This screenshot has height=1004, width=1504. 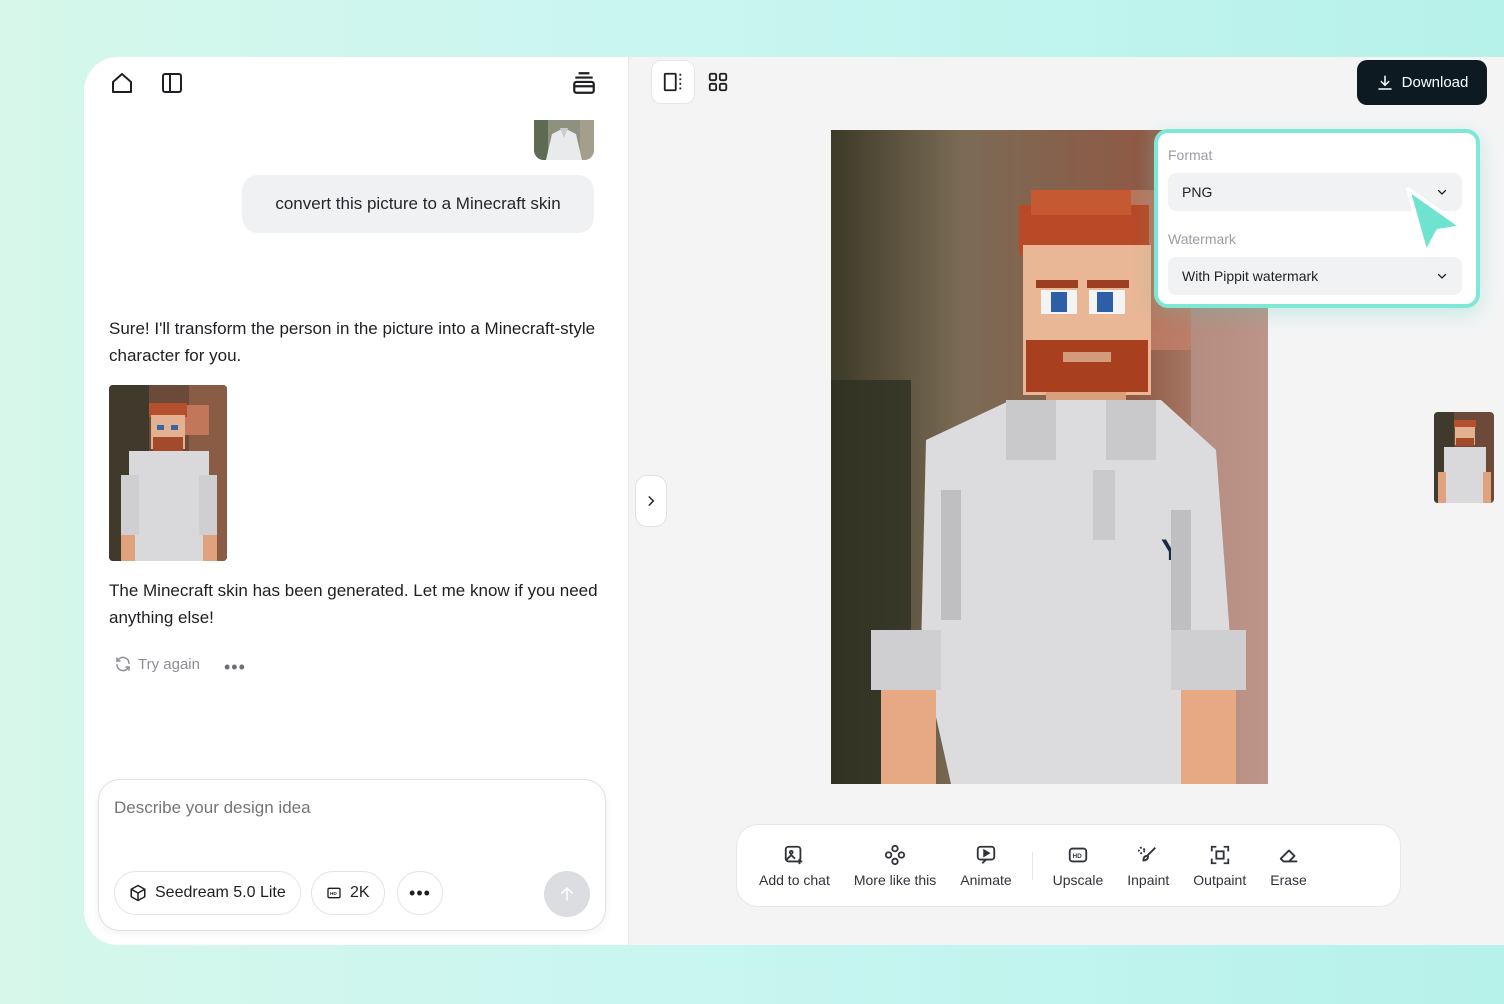 I want to click on animate-button: Animate, so click(x=985, y=865).